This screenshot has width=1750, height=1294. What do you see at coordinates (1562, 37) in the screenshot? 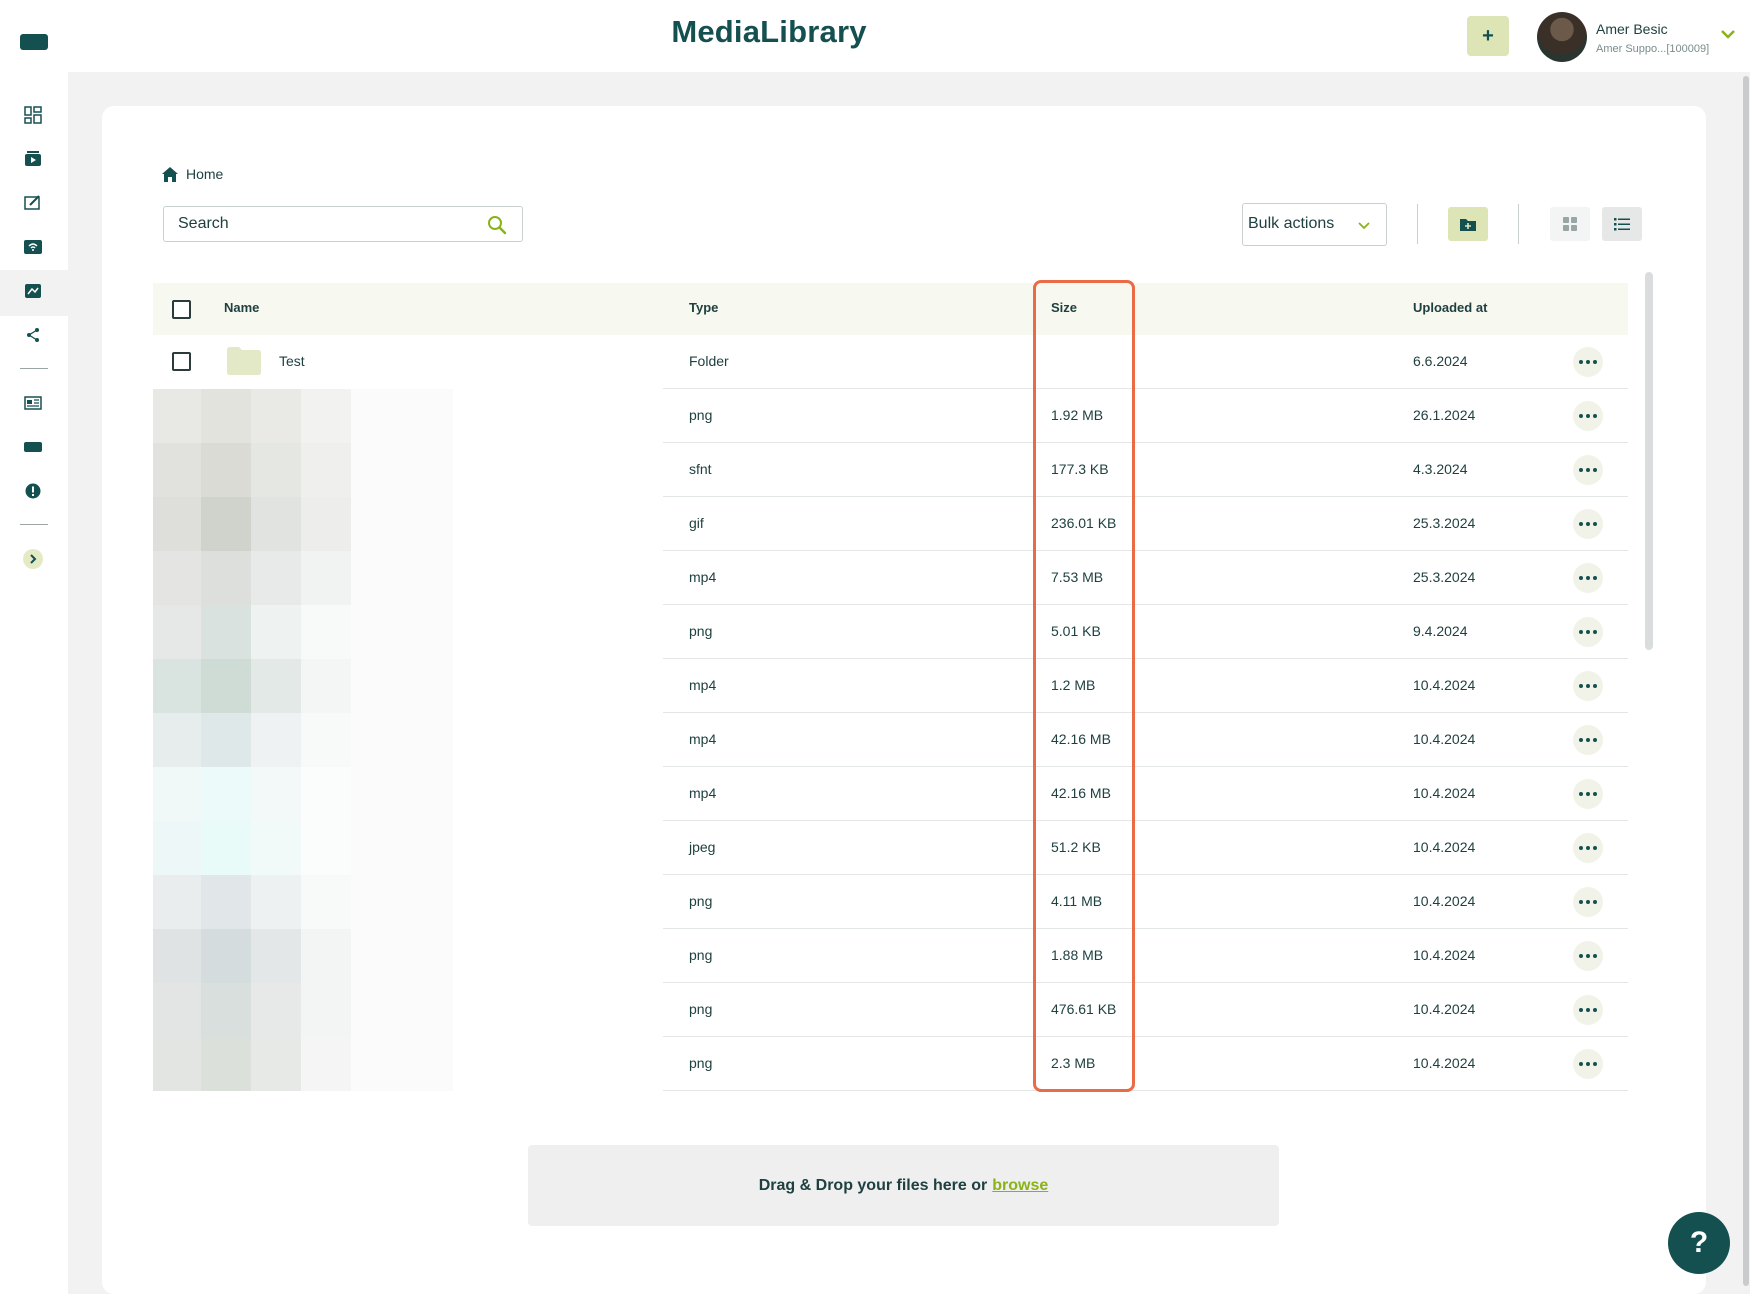
I see `avatar` at bounding box center [1562, 37].